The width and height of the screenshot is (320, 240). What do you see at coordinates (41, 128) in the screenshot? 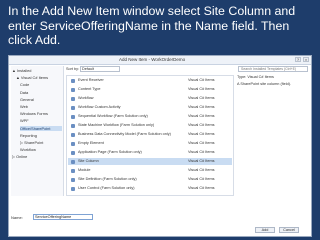
I see `tree-item: Office/SharePoint` at bounding box center [41, 128].